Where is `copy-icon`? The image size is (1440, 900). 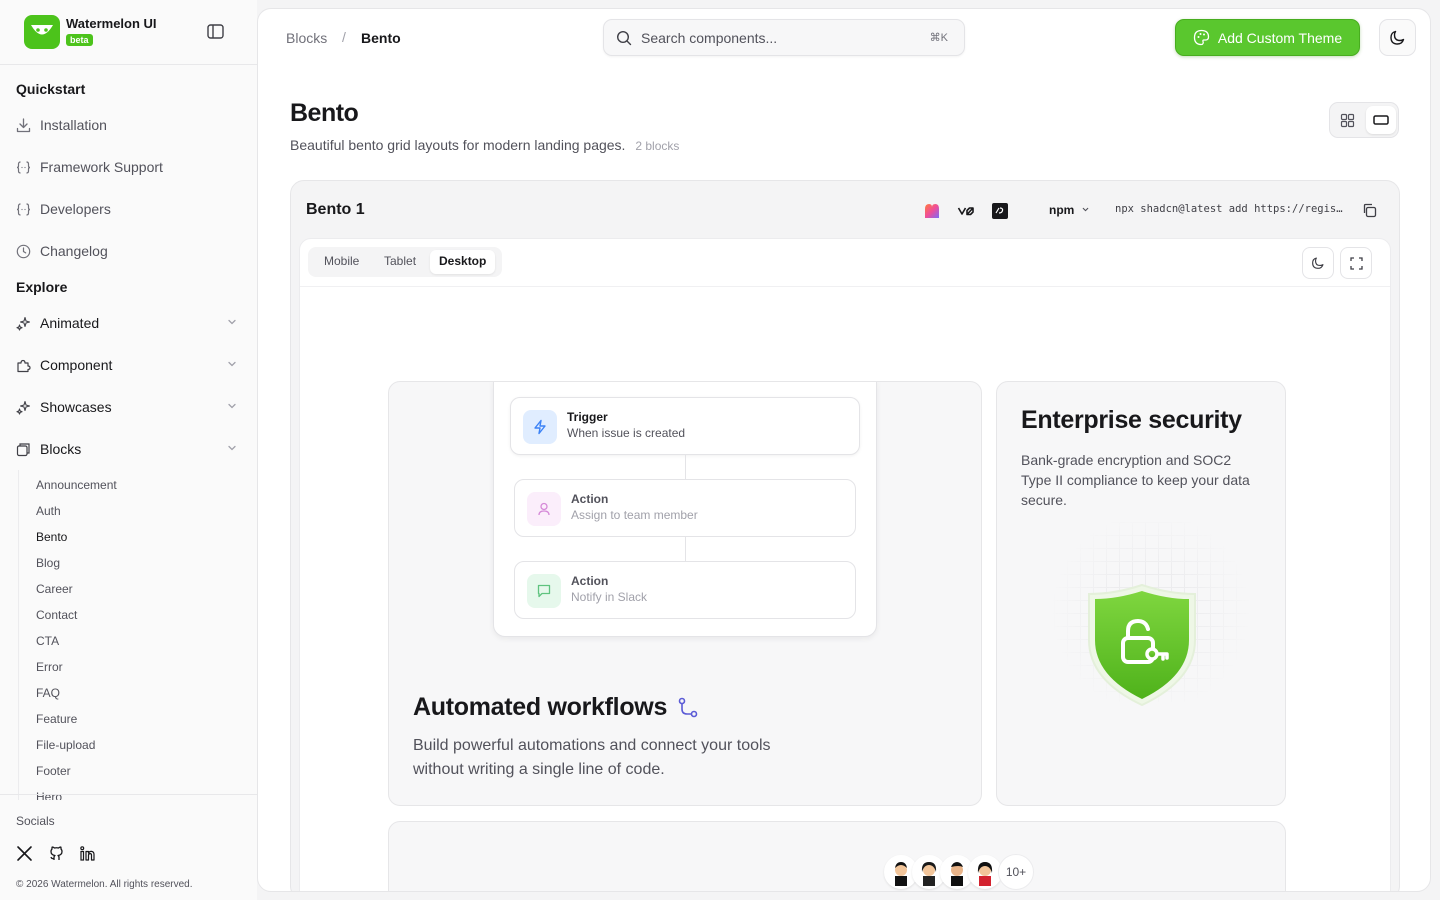 copy-icon is located at coordinates (1369, 210).